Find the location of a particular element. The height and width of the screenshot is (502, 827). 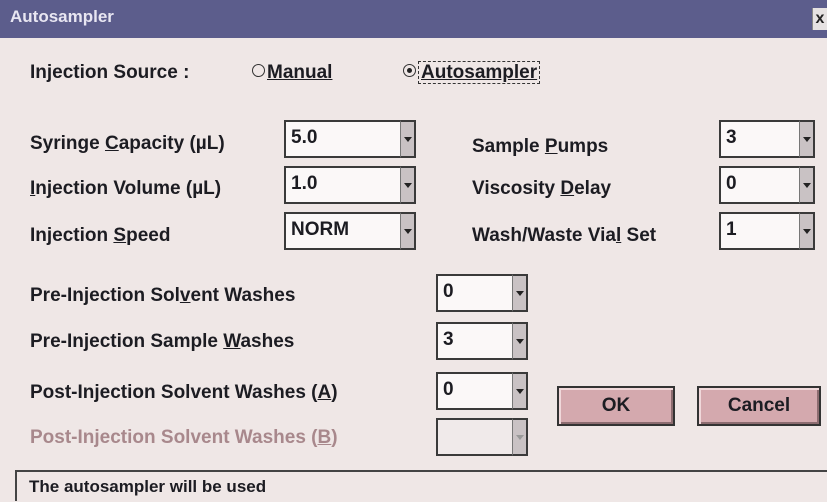

wash-waste-vial-set-value: 1 is located at coordinates (731, 229).